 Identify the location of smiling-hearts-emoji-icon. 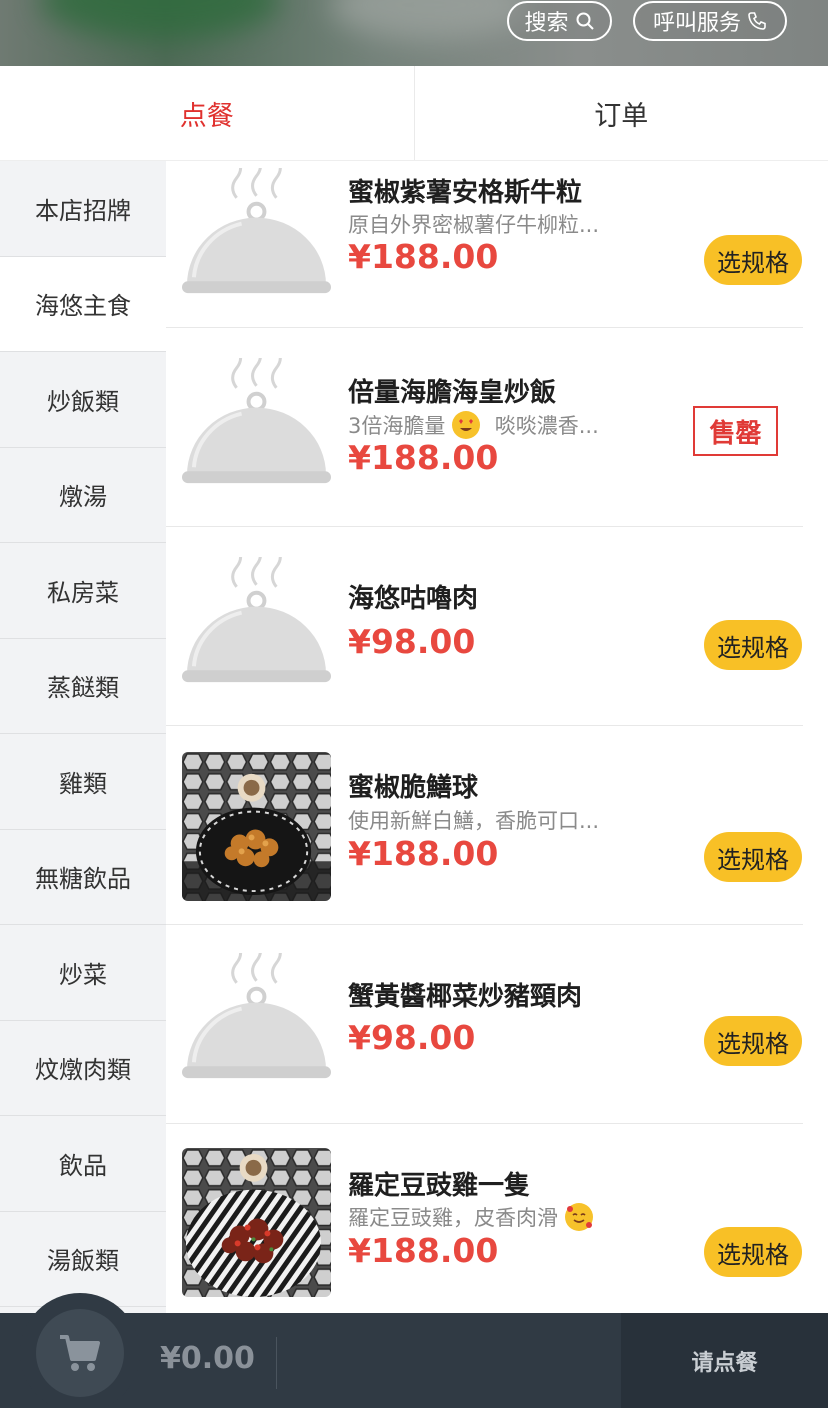
(578, 1217).